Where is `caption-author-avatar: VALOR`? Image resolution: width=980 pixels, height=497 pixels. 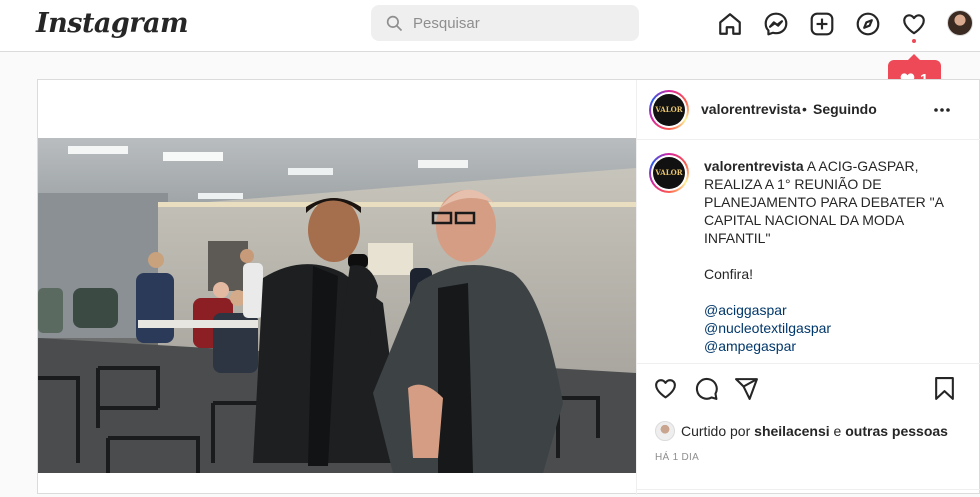 caption-author-avatar: VALOR is located at coordinates (669, 173).